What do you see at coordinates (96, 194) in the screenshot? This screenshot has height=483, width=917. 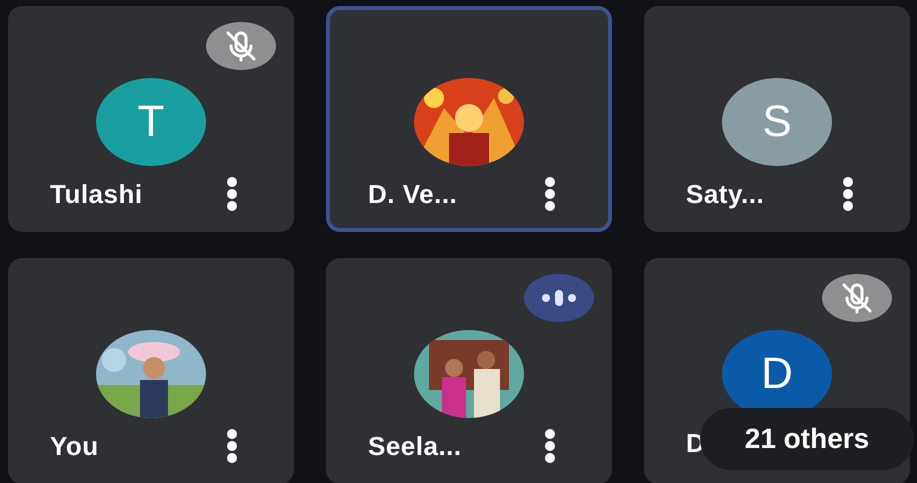 I see `participant-name: Tulashi` at bounding box center [96, 194].